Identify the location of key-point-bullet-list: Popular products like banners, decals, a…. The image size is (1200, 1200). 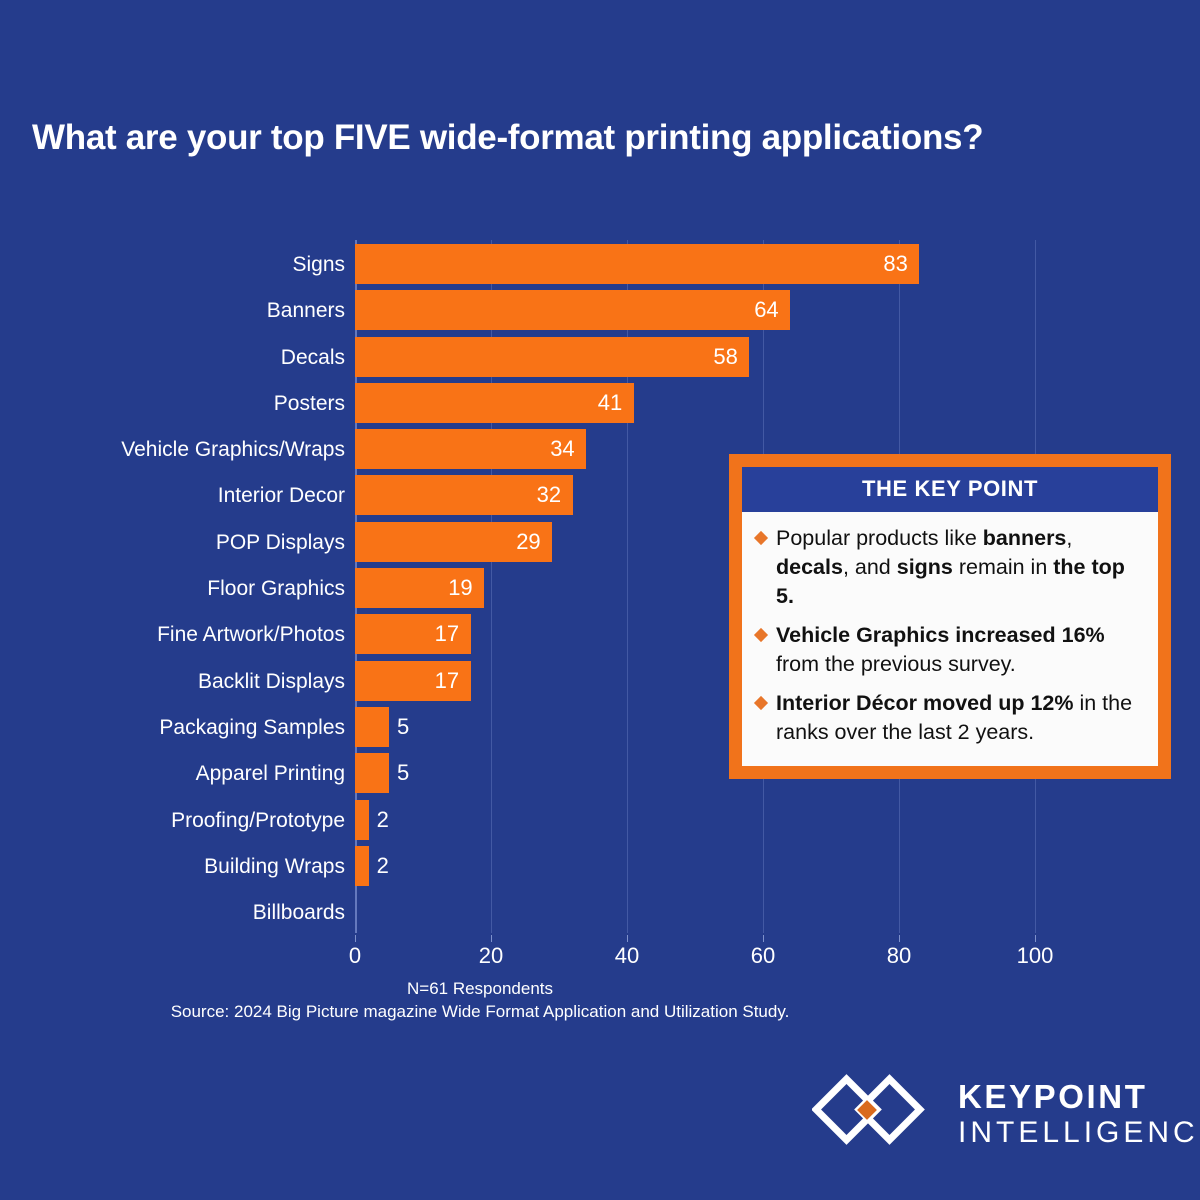
(950, 639).